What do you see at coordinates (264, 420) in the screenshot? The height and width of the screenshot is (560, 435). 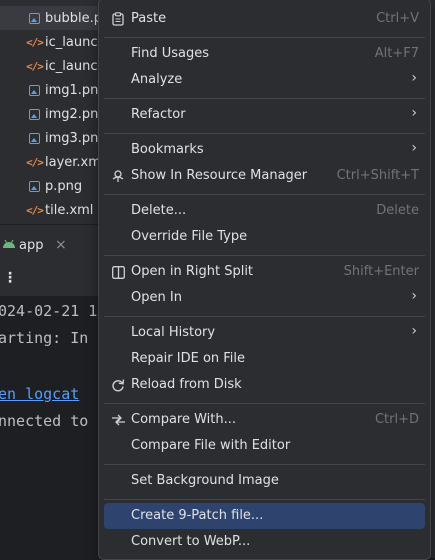 I see `menu-item-compare-with: Compare With... Ctrl+D` at bounding box center [264, 420].